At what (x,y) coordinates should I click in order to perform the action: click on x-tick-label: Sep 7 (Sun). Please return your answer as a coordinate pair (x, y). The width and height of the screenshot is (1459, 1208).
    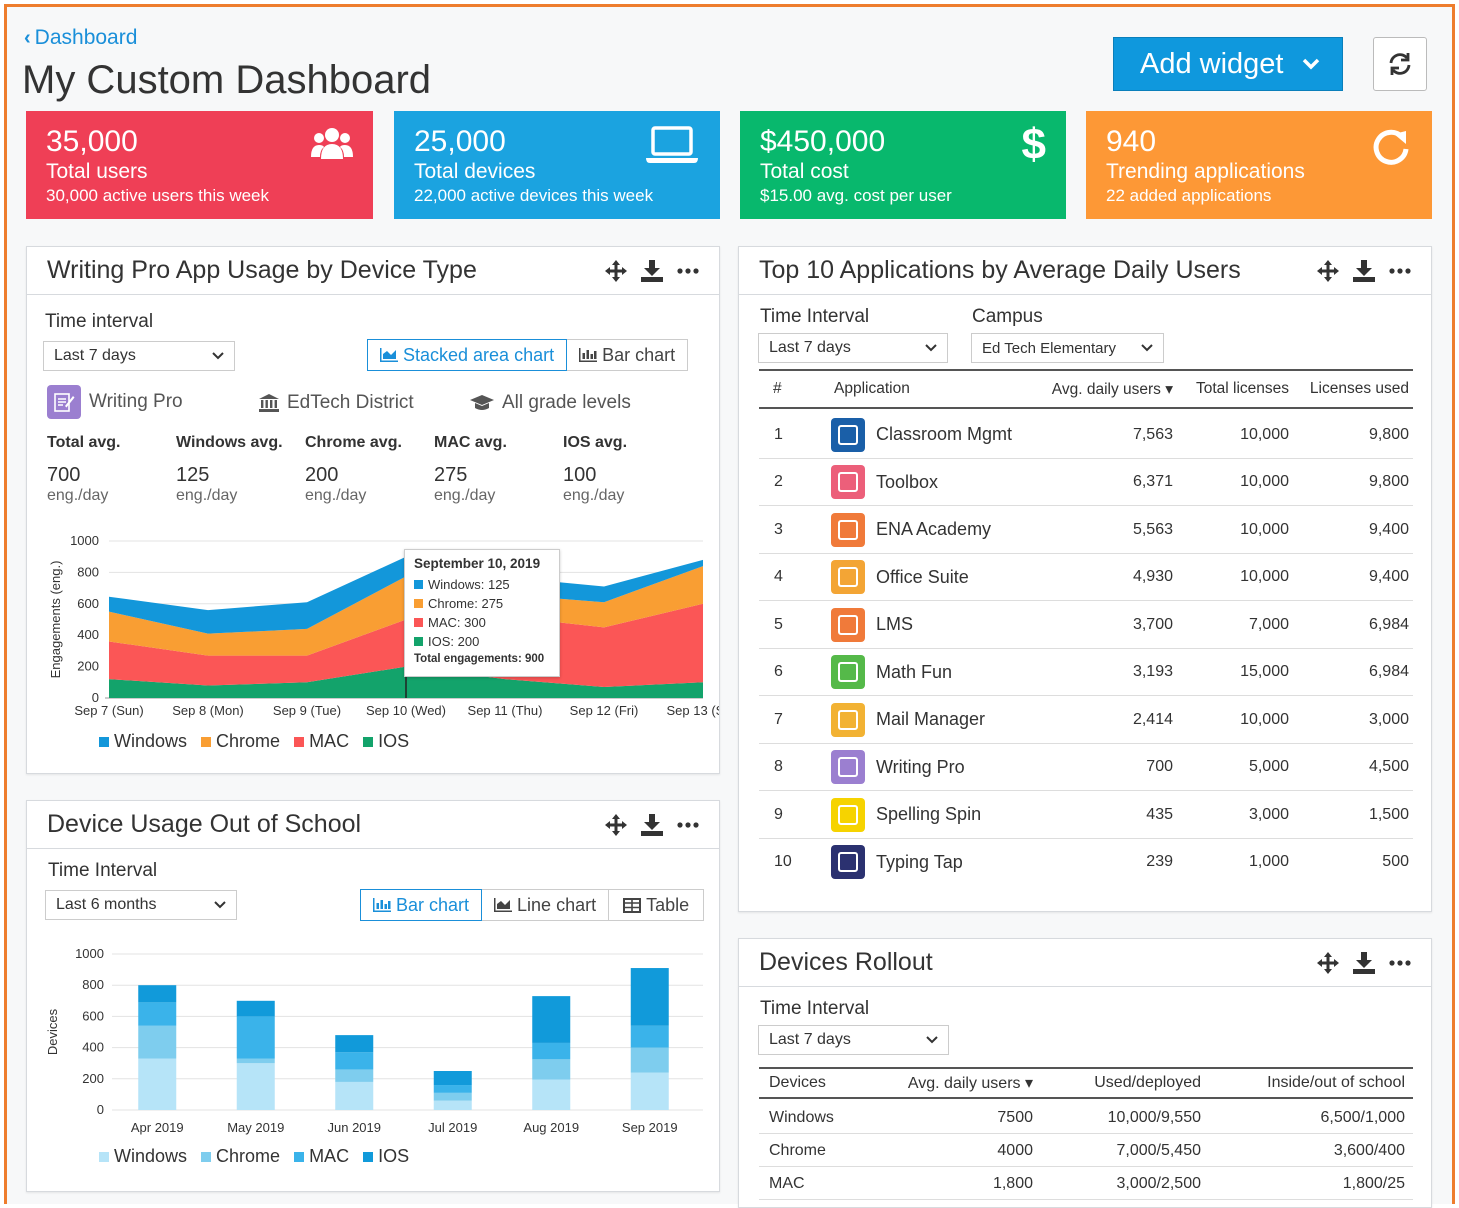
    Looking at the image, I should click on (108, 710).